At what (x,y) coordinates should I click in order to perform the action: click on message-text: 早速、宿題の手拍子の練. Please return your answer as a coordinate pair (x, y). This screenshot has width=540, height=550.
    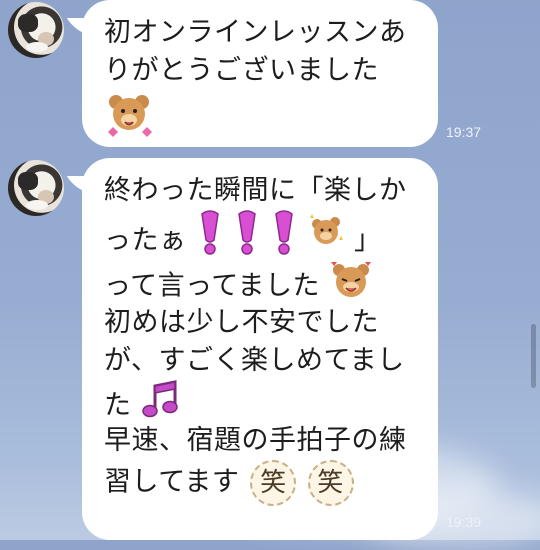
    Looking at the image, I should click on (255, 440).